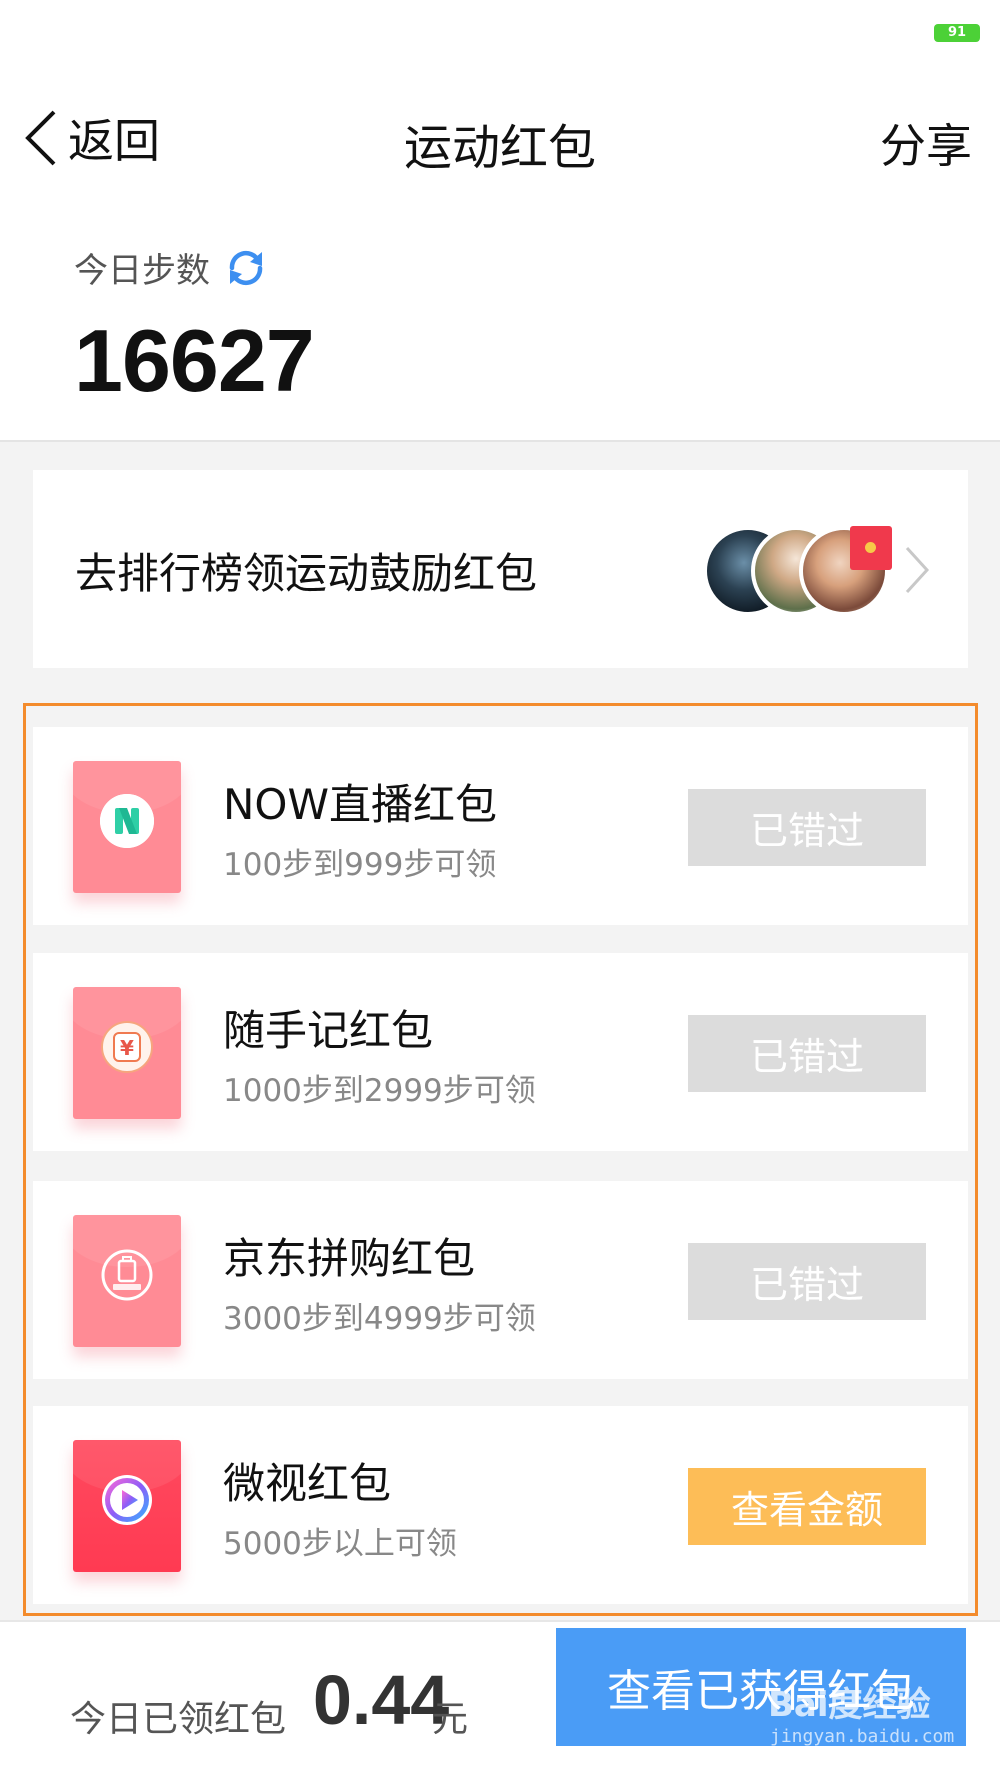 Image resolution: width=1000 pixels, height=1778 pixels. I want to click on steps-label: 今日步数, so click(142, 271).